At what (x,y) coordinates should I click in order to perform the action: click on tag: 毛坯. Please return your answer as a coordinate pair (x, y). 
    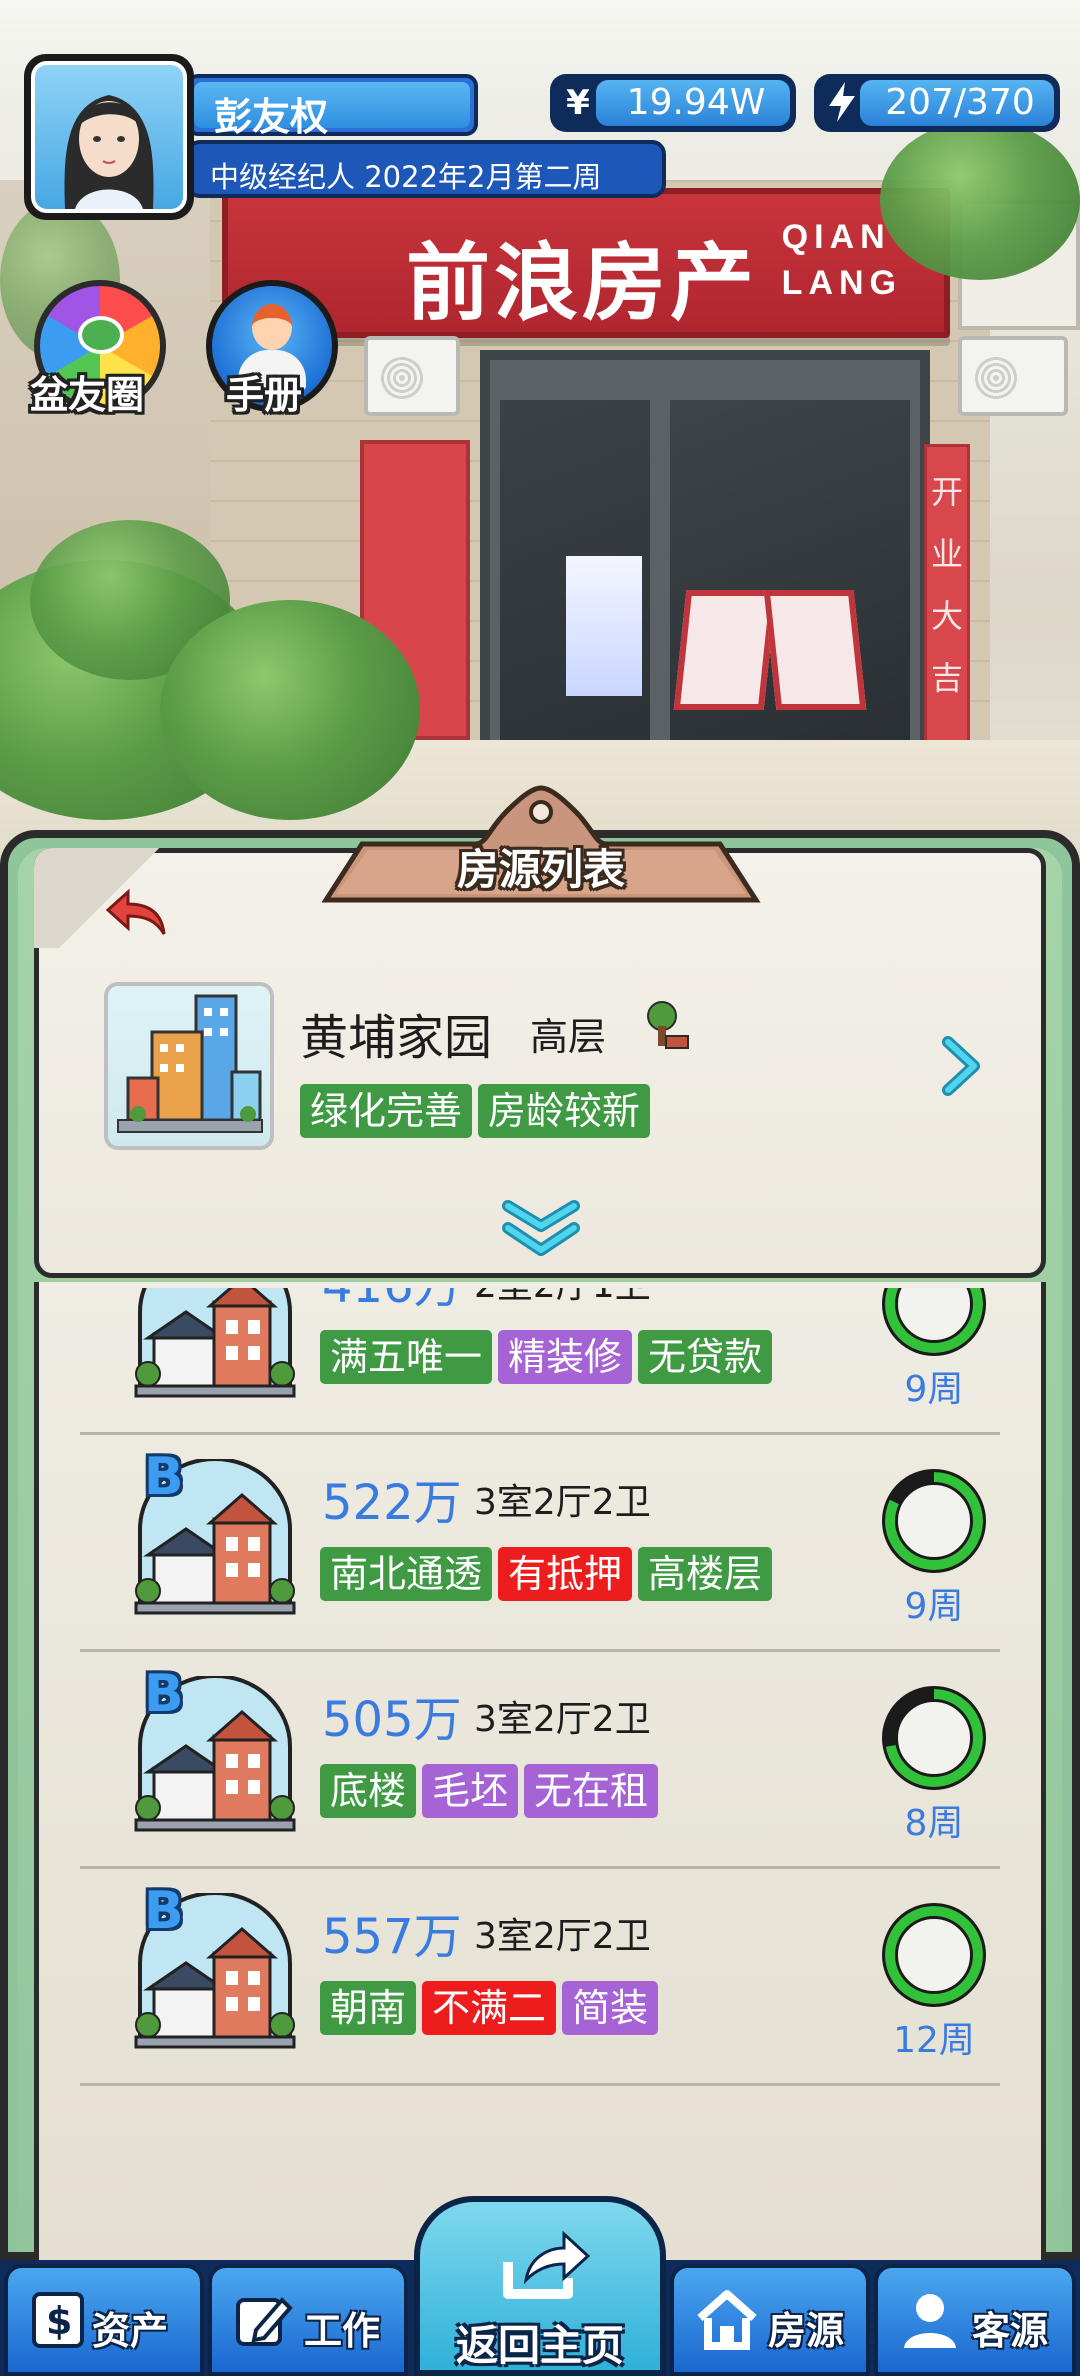
    Looking at the image, I should click on (470, 1791).